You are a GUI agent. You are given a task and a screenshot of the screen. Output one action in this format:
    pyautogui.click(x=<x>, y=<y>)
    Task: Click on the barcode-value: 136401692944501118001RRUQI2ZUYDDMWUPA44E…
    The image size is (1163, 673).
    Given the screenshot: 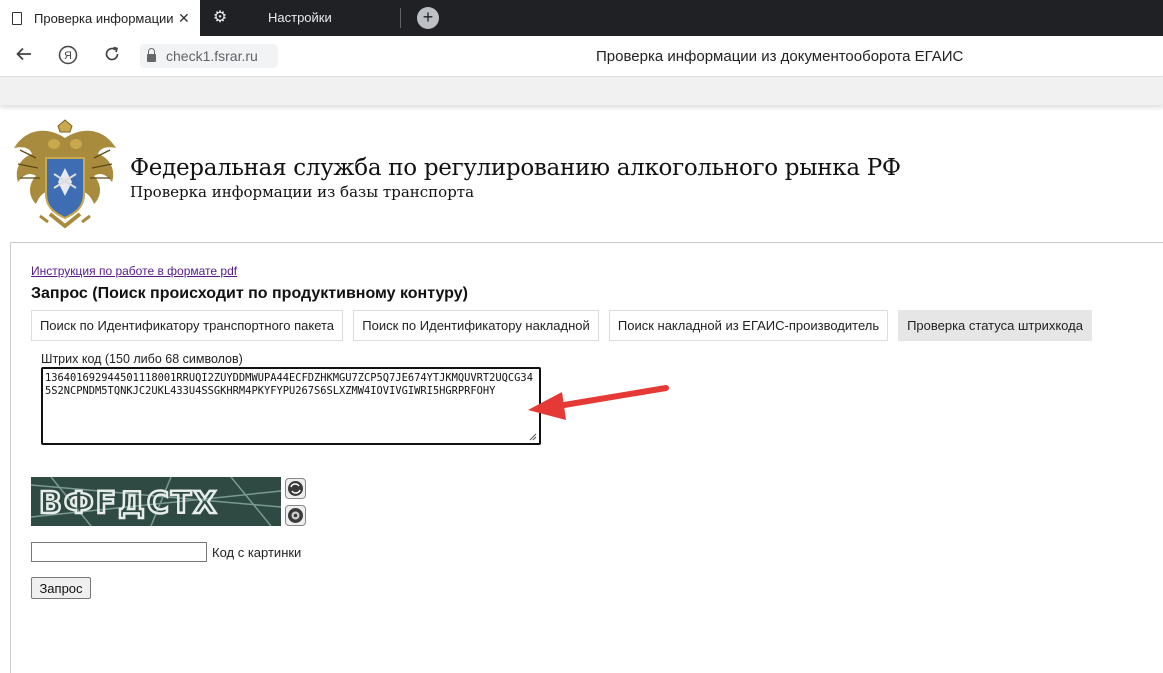 What is the action you would take?
    pyautogui.click(x=289, y=384)
    